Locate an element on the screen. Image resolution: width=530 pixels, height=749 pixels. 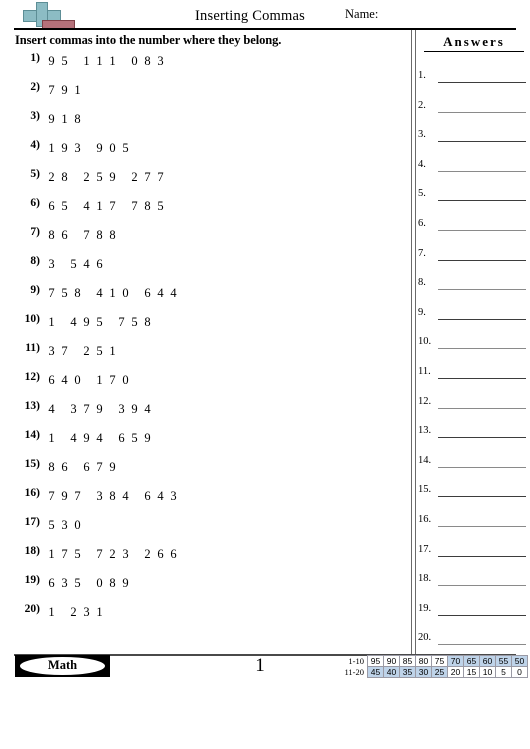
problem-row: 14) 1 4 9 4 6 5 9 is located at coordinates (209, 441).